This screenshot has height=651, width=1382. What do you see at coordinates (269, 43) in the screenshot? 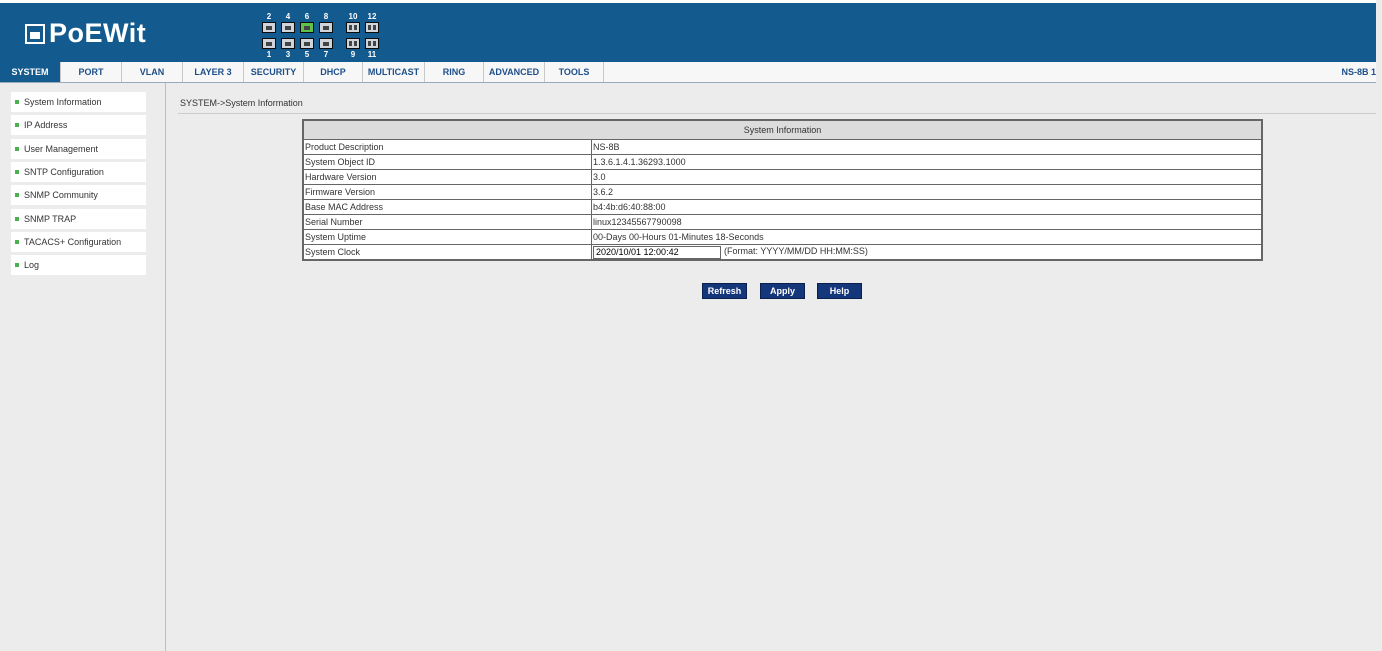
I see `port-1-icon` at bounding box center [269, 43].